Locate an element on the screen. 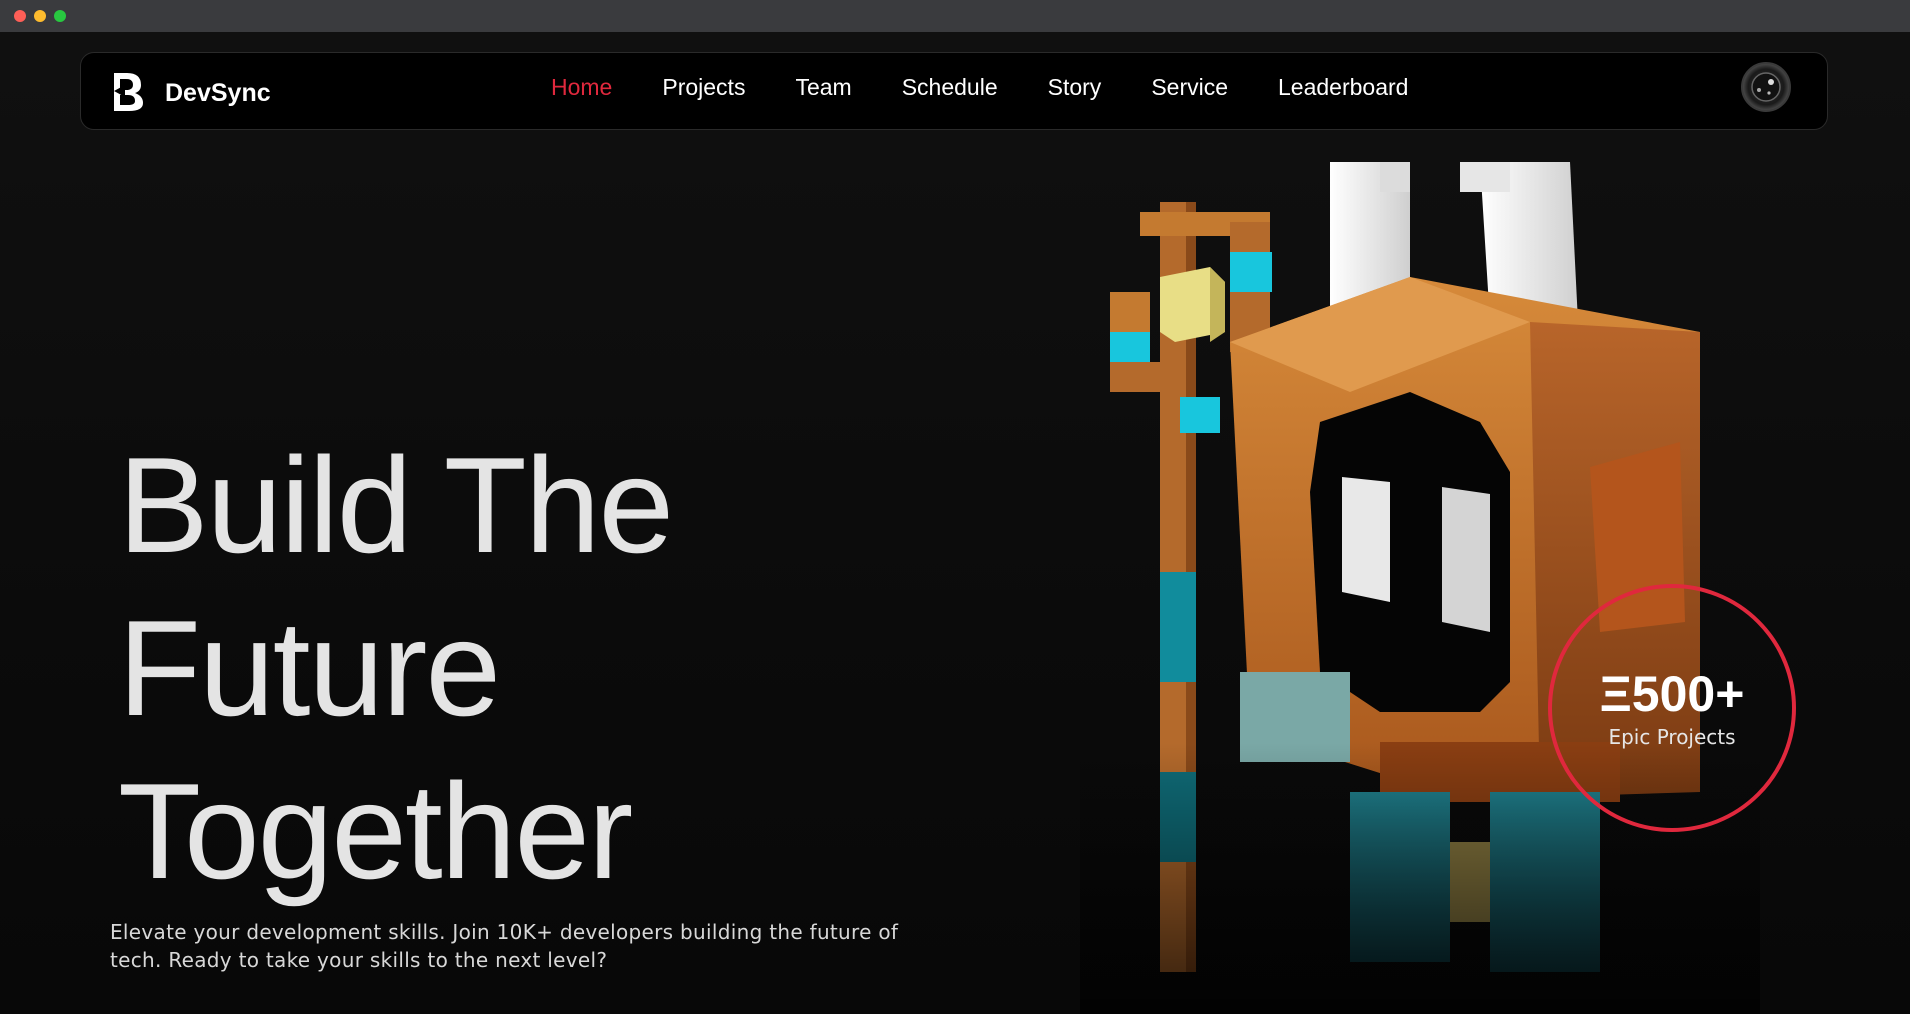 The height and width of the screenshot is (1014, 1910). nav-item-home: Home is located at coordinates (581, 87).